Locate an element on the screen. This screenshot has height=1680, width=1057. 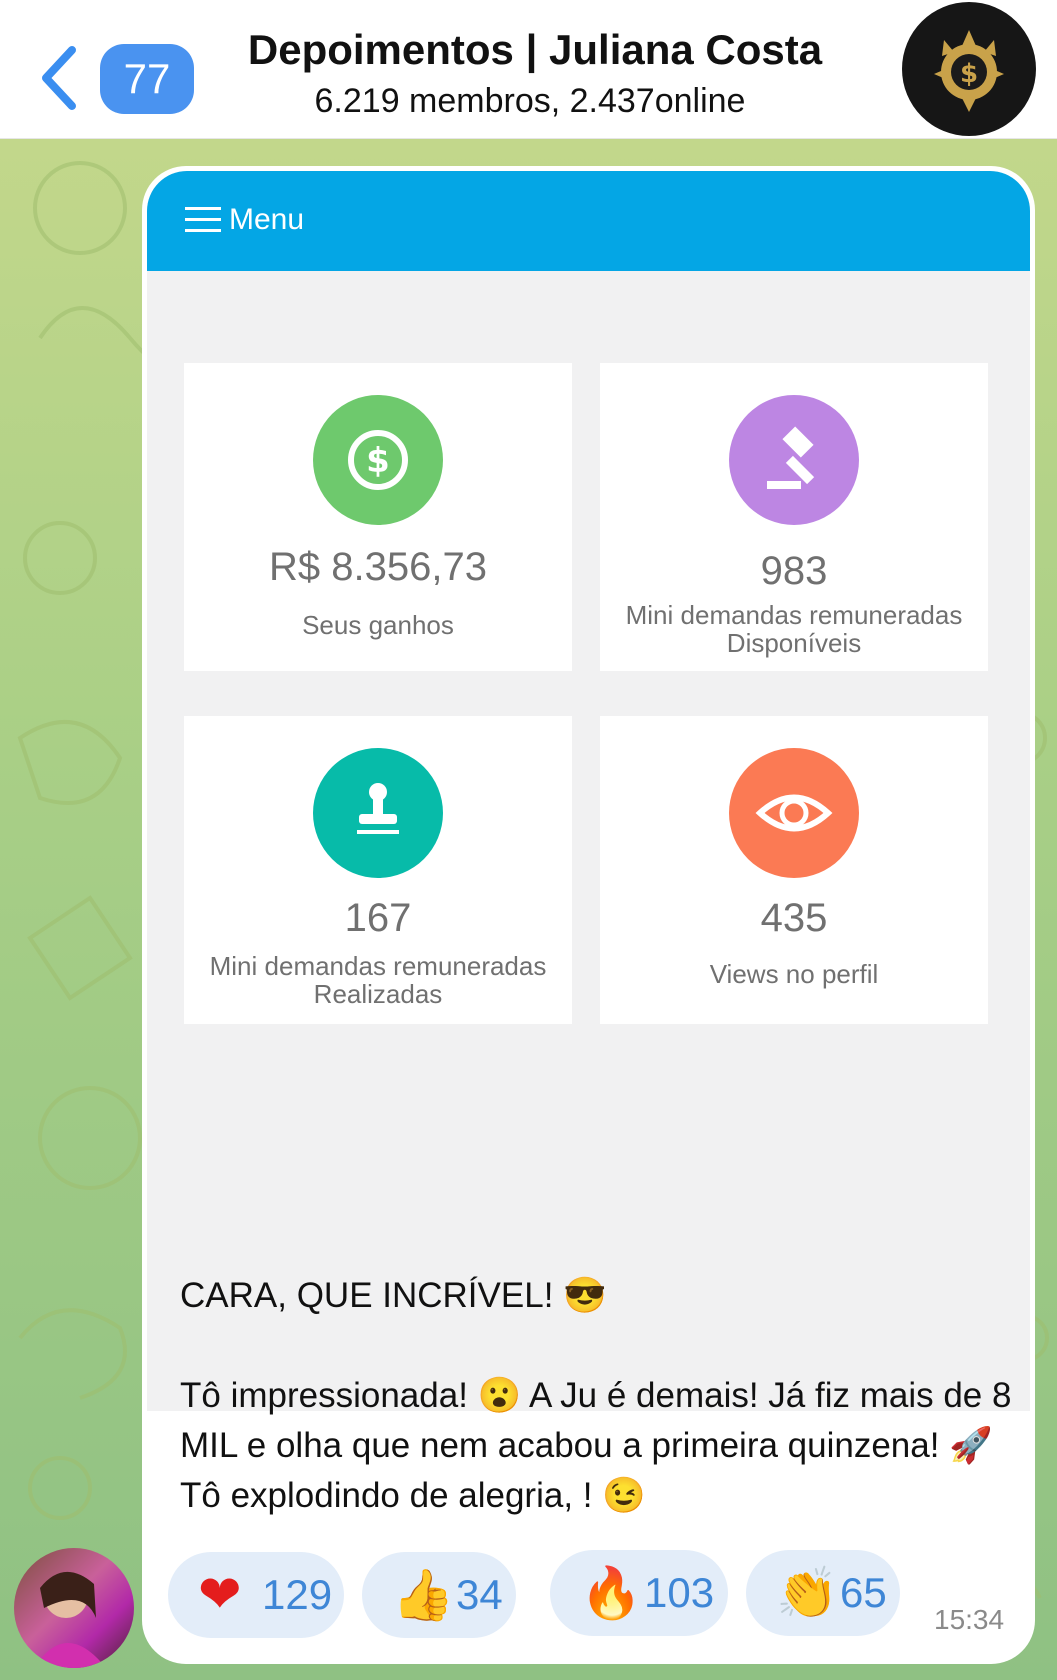
fire-icon: 🔥 is located at coordinates (611, 1593).